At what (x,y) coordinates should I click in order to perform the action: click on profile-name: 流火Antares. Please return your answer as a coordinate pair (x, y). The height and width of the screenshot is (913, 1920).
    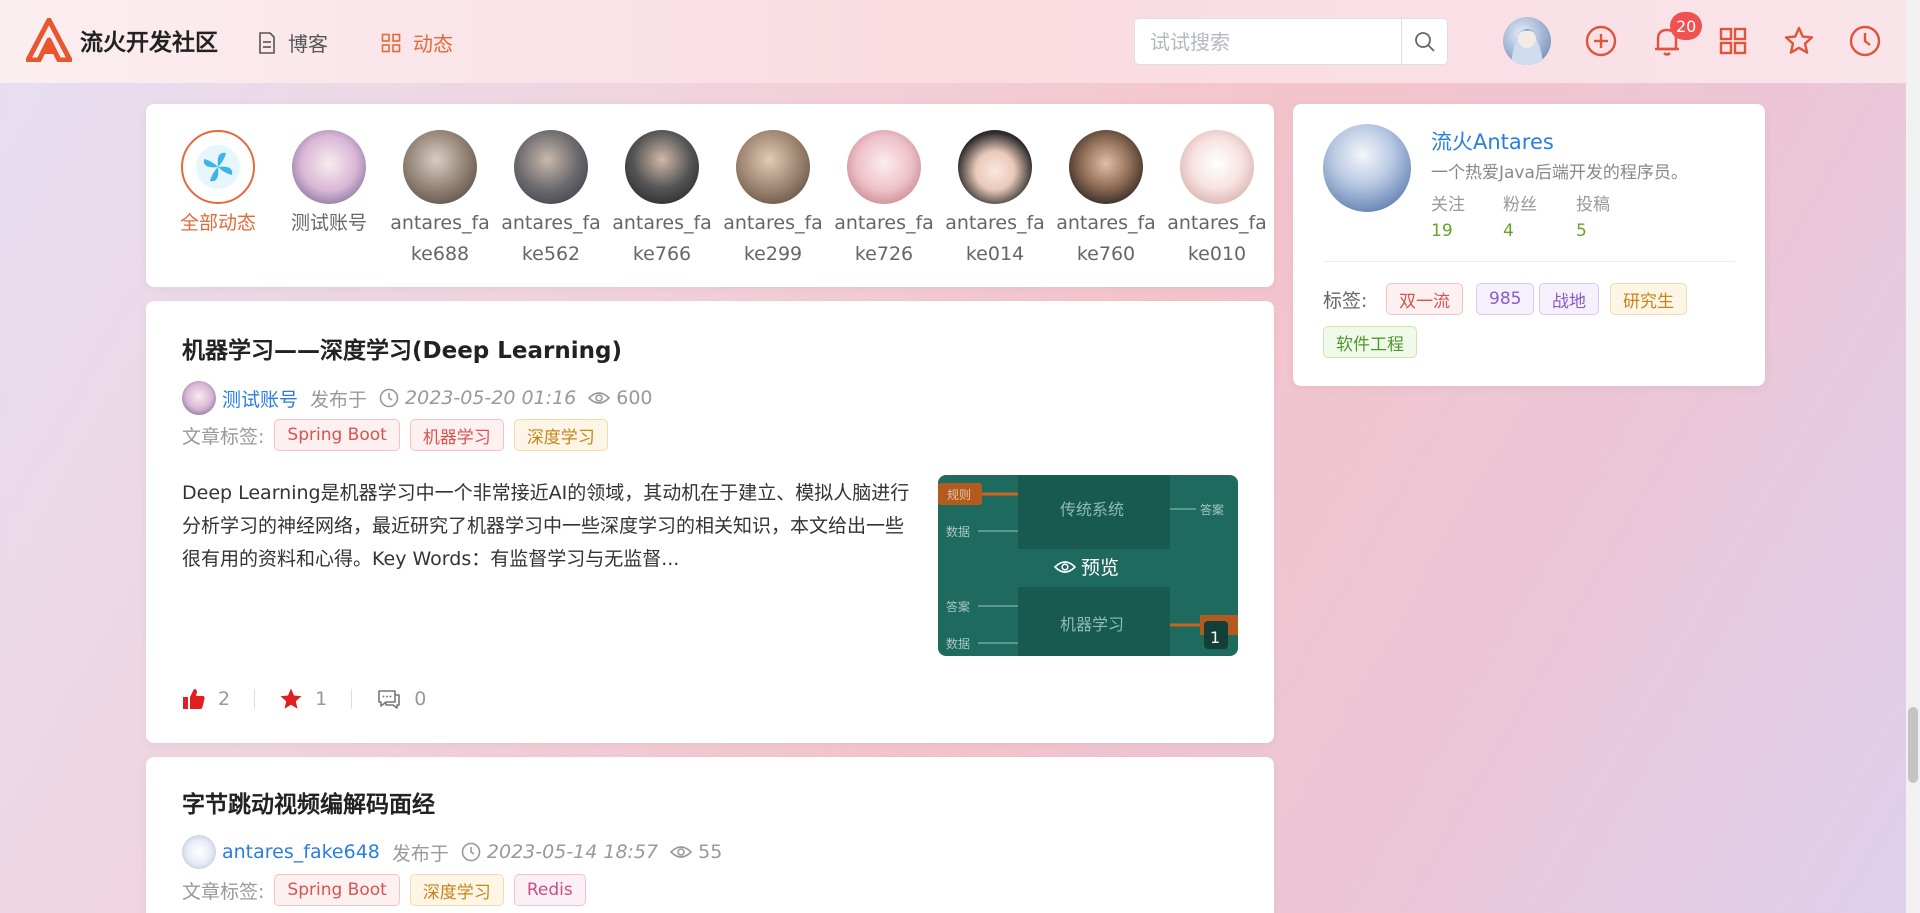
    Looking at the image, I should click on (1492, 141).